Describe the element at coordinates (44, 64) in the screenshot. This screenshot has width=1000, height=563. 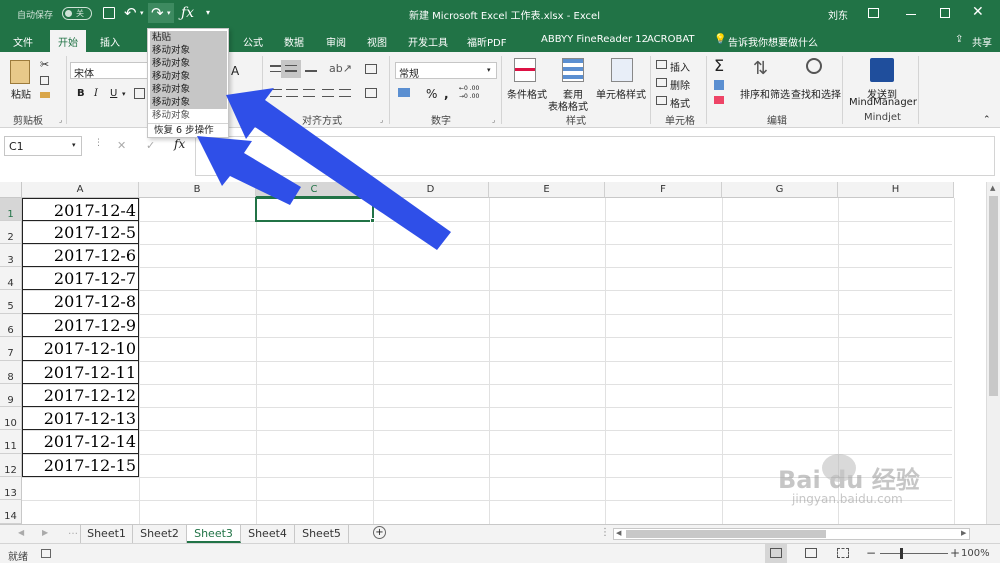
I see `cut-icon: ✂` at that location.